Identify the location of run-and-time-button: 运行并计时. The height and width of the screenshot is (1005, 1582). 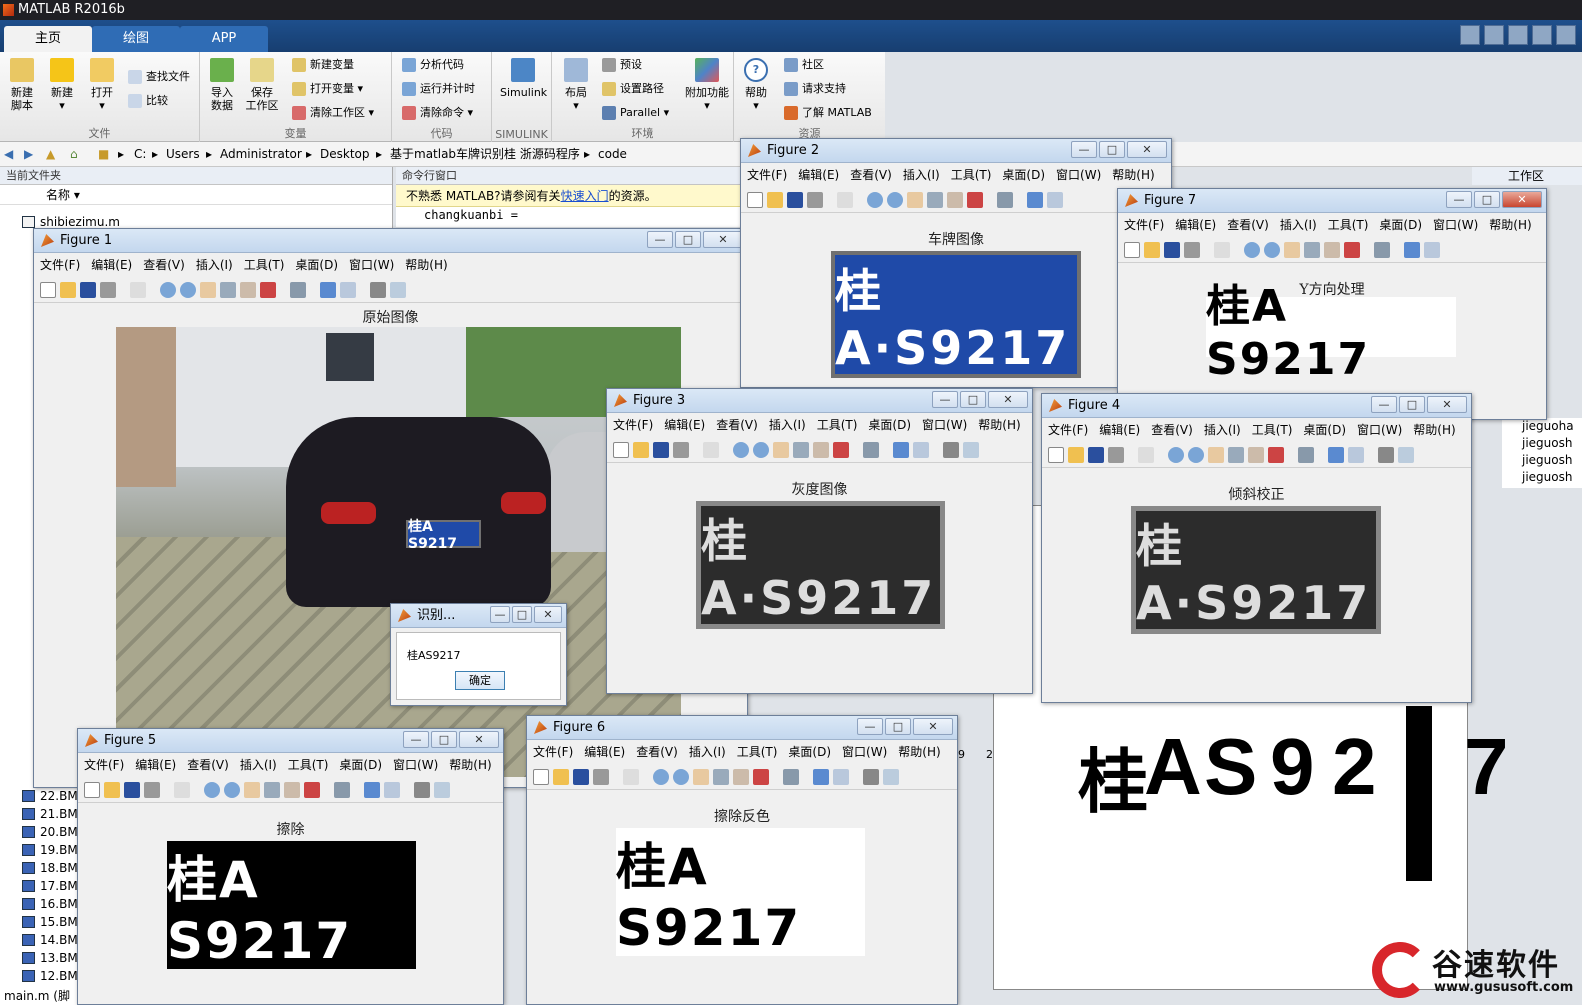
(437, 89).